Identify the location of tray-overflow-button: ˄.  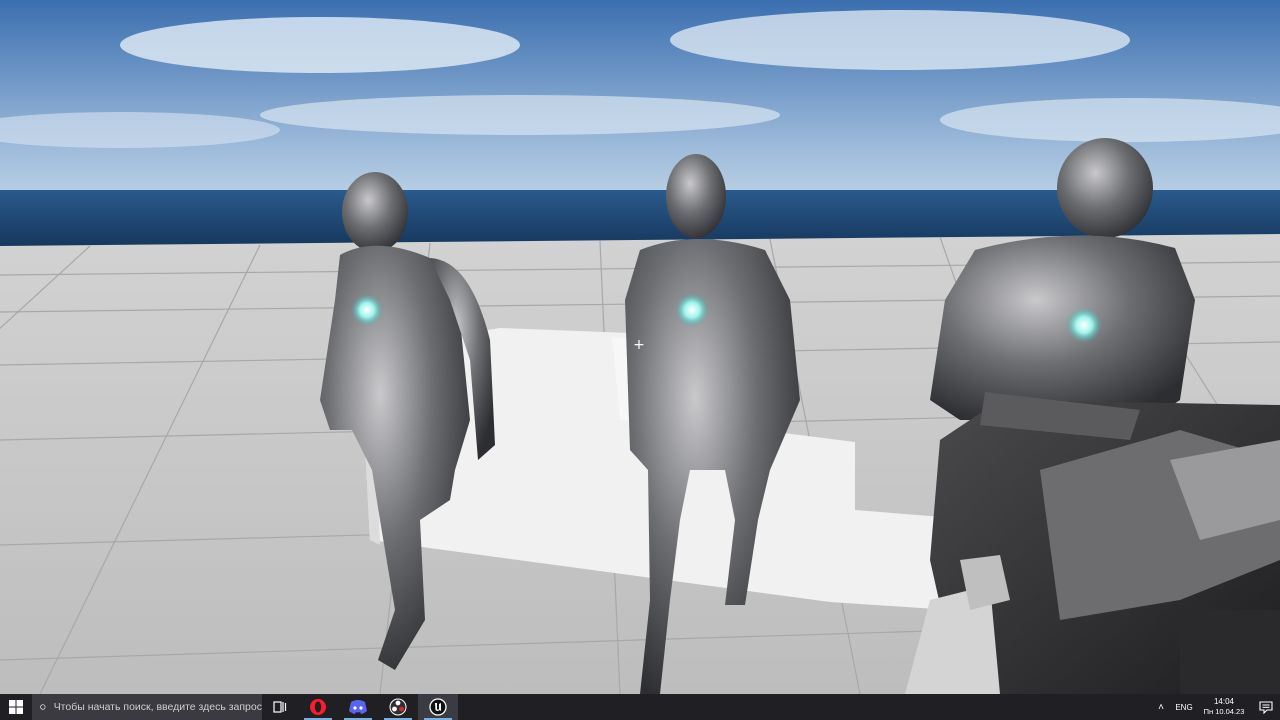
(1161, 707).